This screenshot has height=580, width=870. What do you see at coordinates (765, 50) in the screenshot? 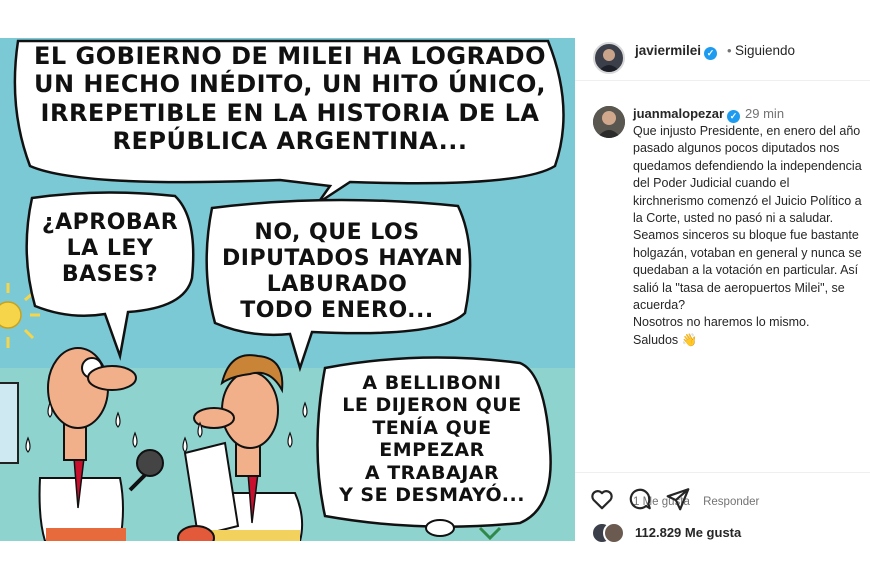
I see `following-button: Siguiendo` at bounding box center [765, 50].